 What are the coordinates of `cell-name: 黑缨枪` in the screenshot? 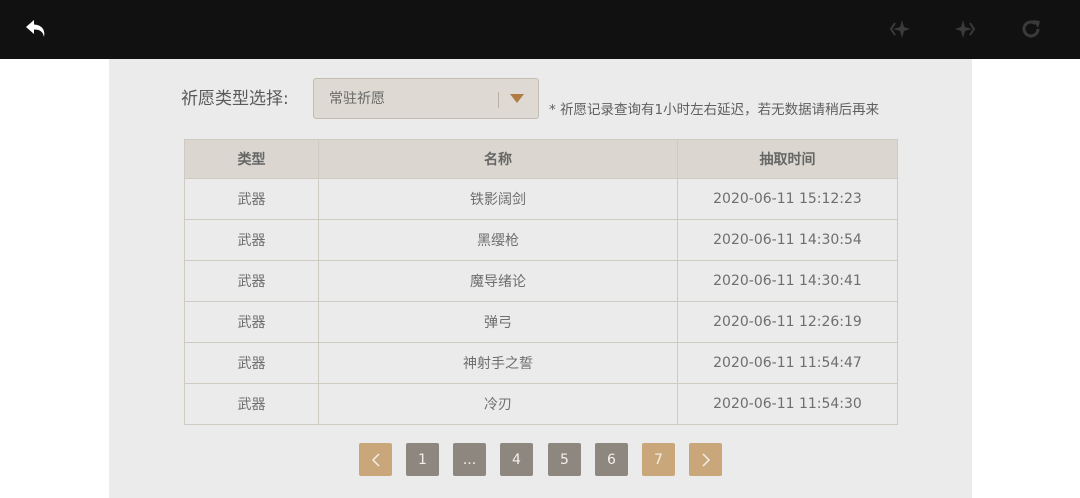 It's located at (498, 240).